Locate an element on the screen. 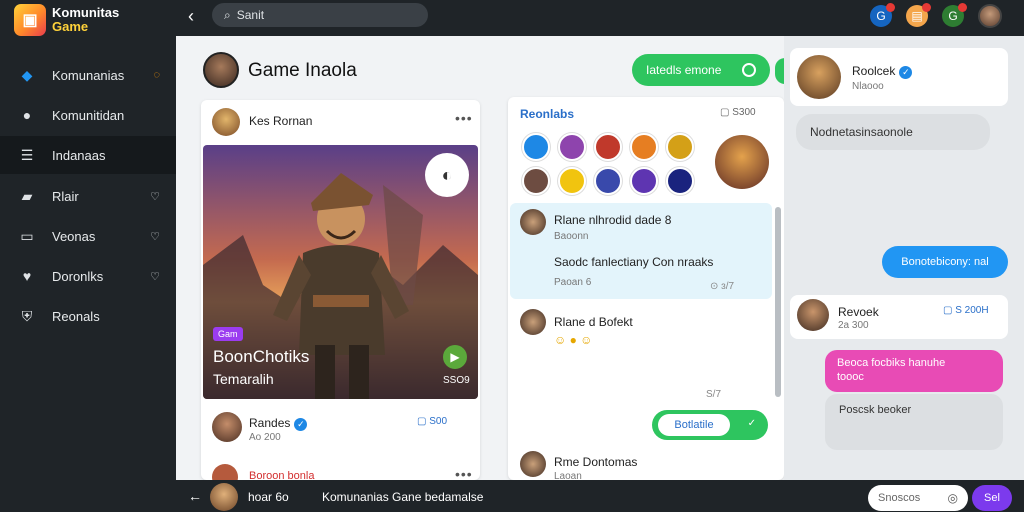 The height and width of the screenshot is (512, 1024). sidebar-item-veonas: ▭ Veonas ♡ is located at coordinates (88, 236).